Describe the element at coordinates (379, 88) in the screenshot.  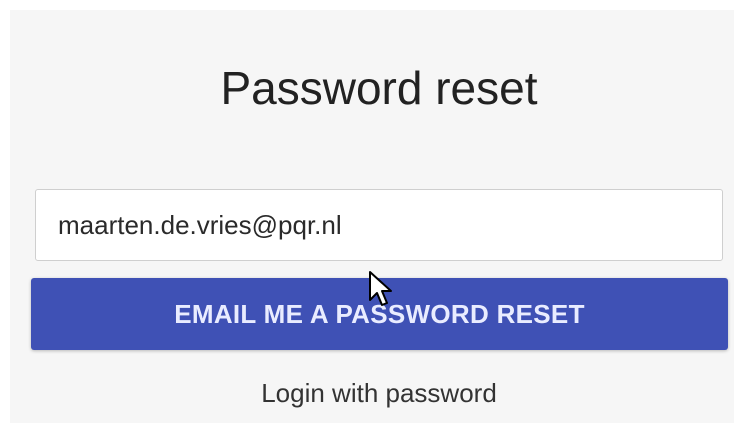
I see `page-title: Password reset` at that location.